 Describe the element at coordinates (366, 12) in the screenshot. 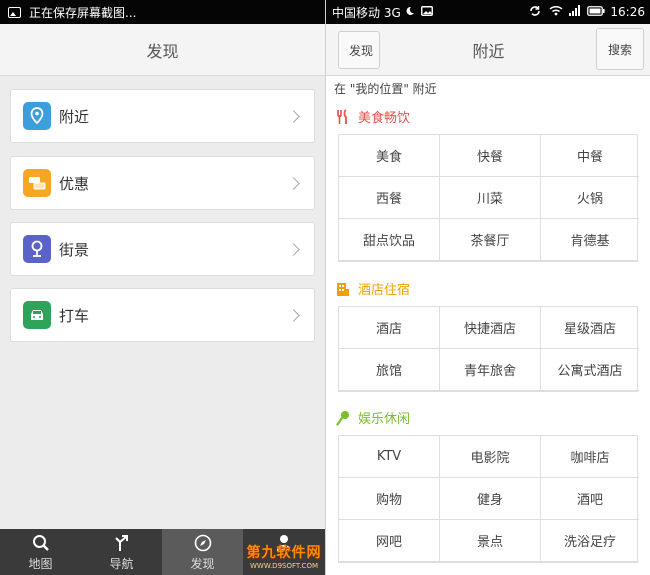

I see `carrier-label: 中国移动 3G` at that location.